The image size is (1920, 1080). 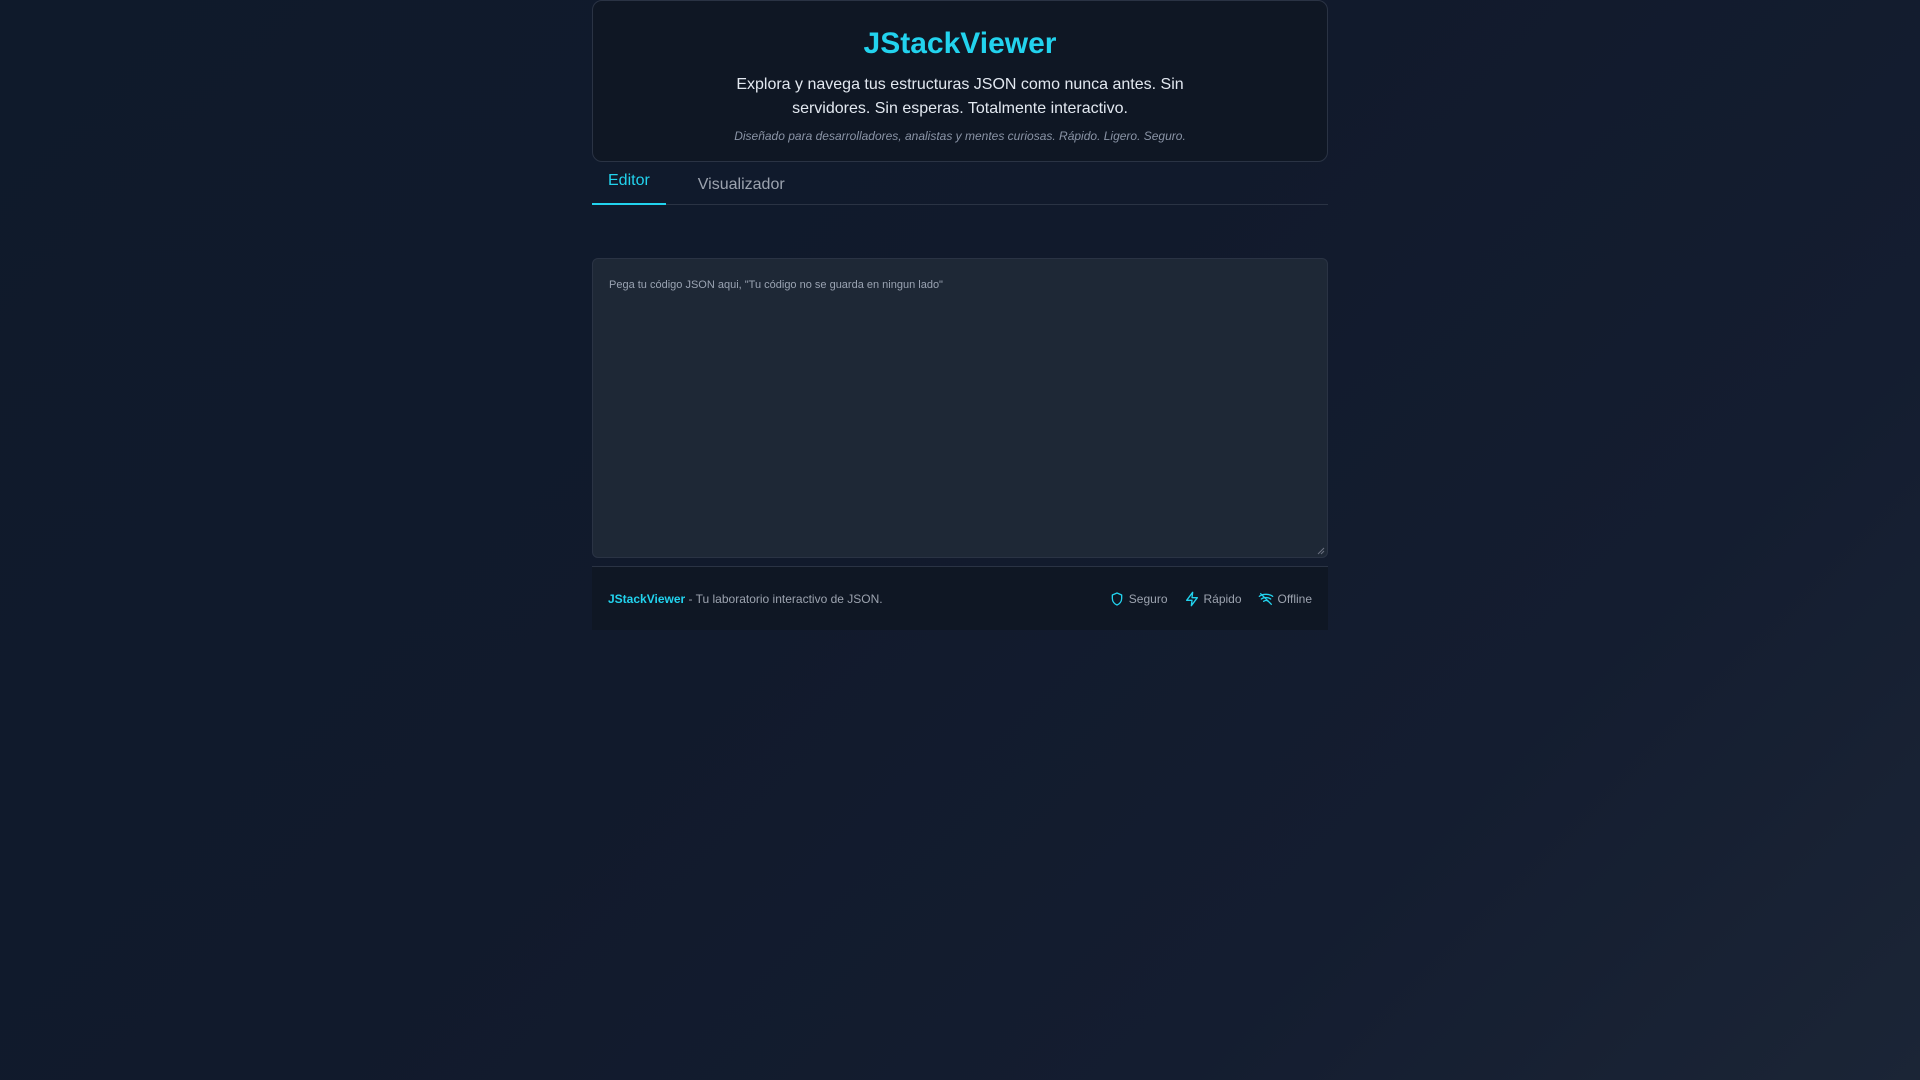 What do you see at coordinates (1265, 598) in the screenshot?
I see `wifi-off-icon` at bounding box center [1265, 598].